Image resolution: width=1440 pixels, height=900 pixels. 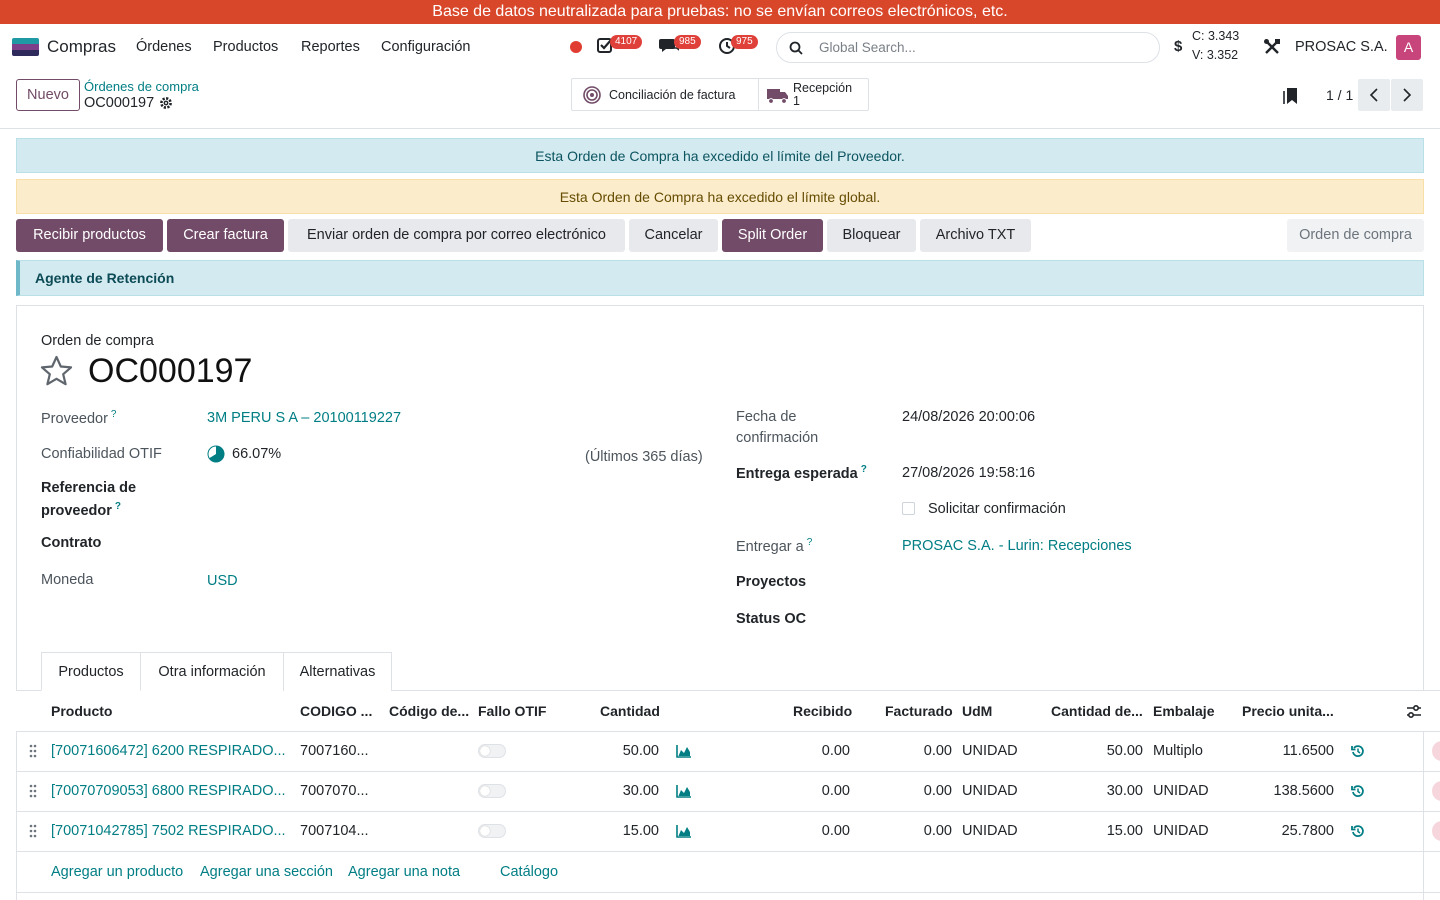 What do you see at coordinates (630, 711) in the screenshot?
I see `column-cantidad: Cantidad` at bounding box center [630, 711].